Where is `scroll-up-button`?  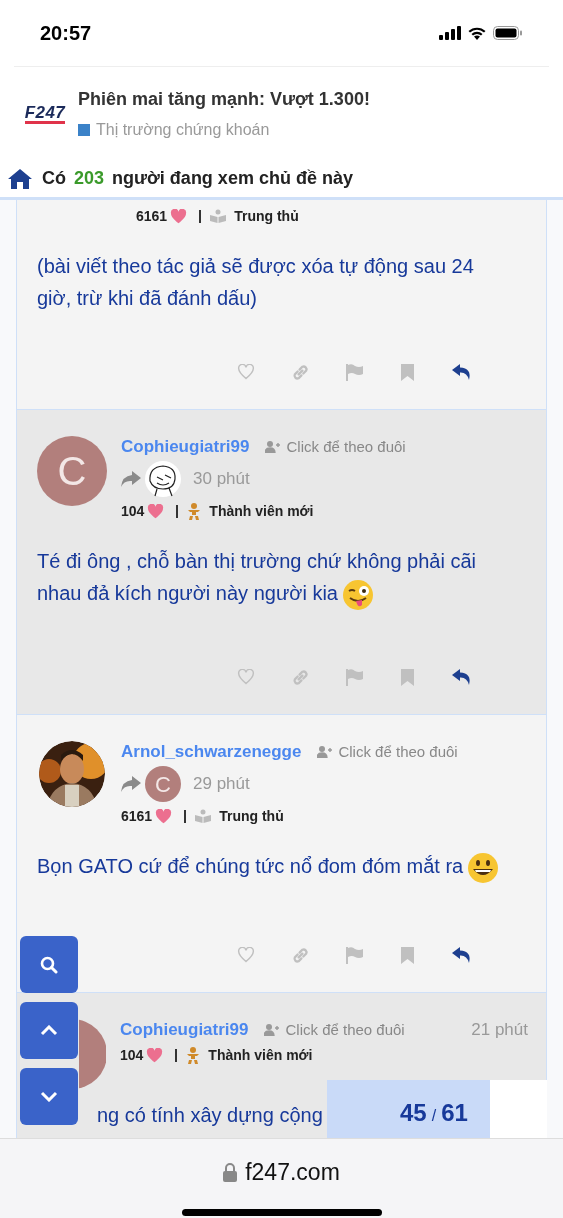
scroll-up-button is located at coordinates (49, 1030).